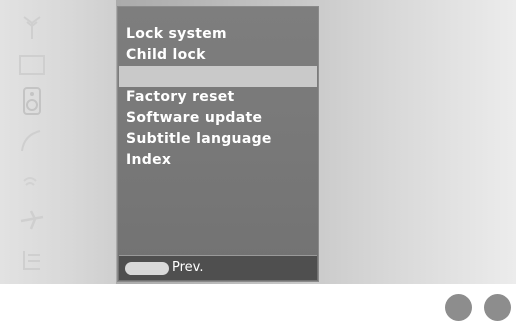  Describe the element at coordinates (32, 27) in the screenshot. I see `antenna-icon` at that location.